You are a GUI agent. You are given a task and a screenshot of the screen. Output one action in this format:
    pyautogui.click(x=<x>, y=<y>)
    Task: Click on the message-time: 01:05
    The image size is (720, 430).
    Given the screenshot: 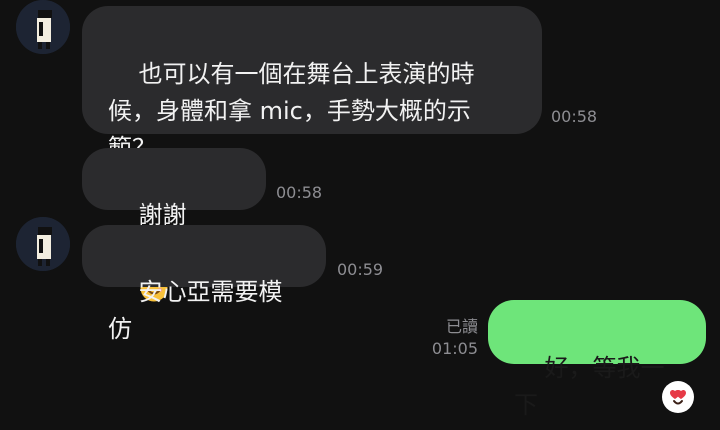 What is the action you would take?
    pyautogui.click(x=454, y=348)
    